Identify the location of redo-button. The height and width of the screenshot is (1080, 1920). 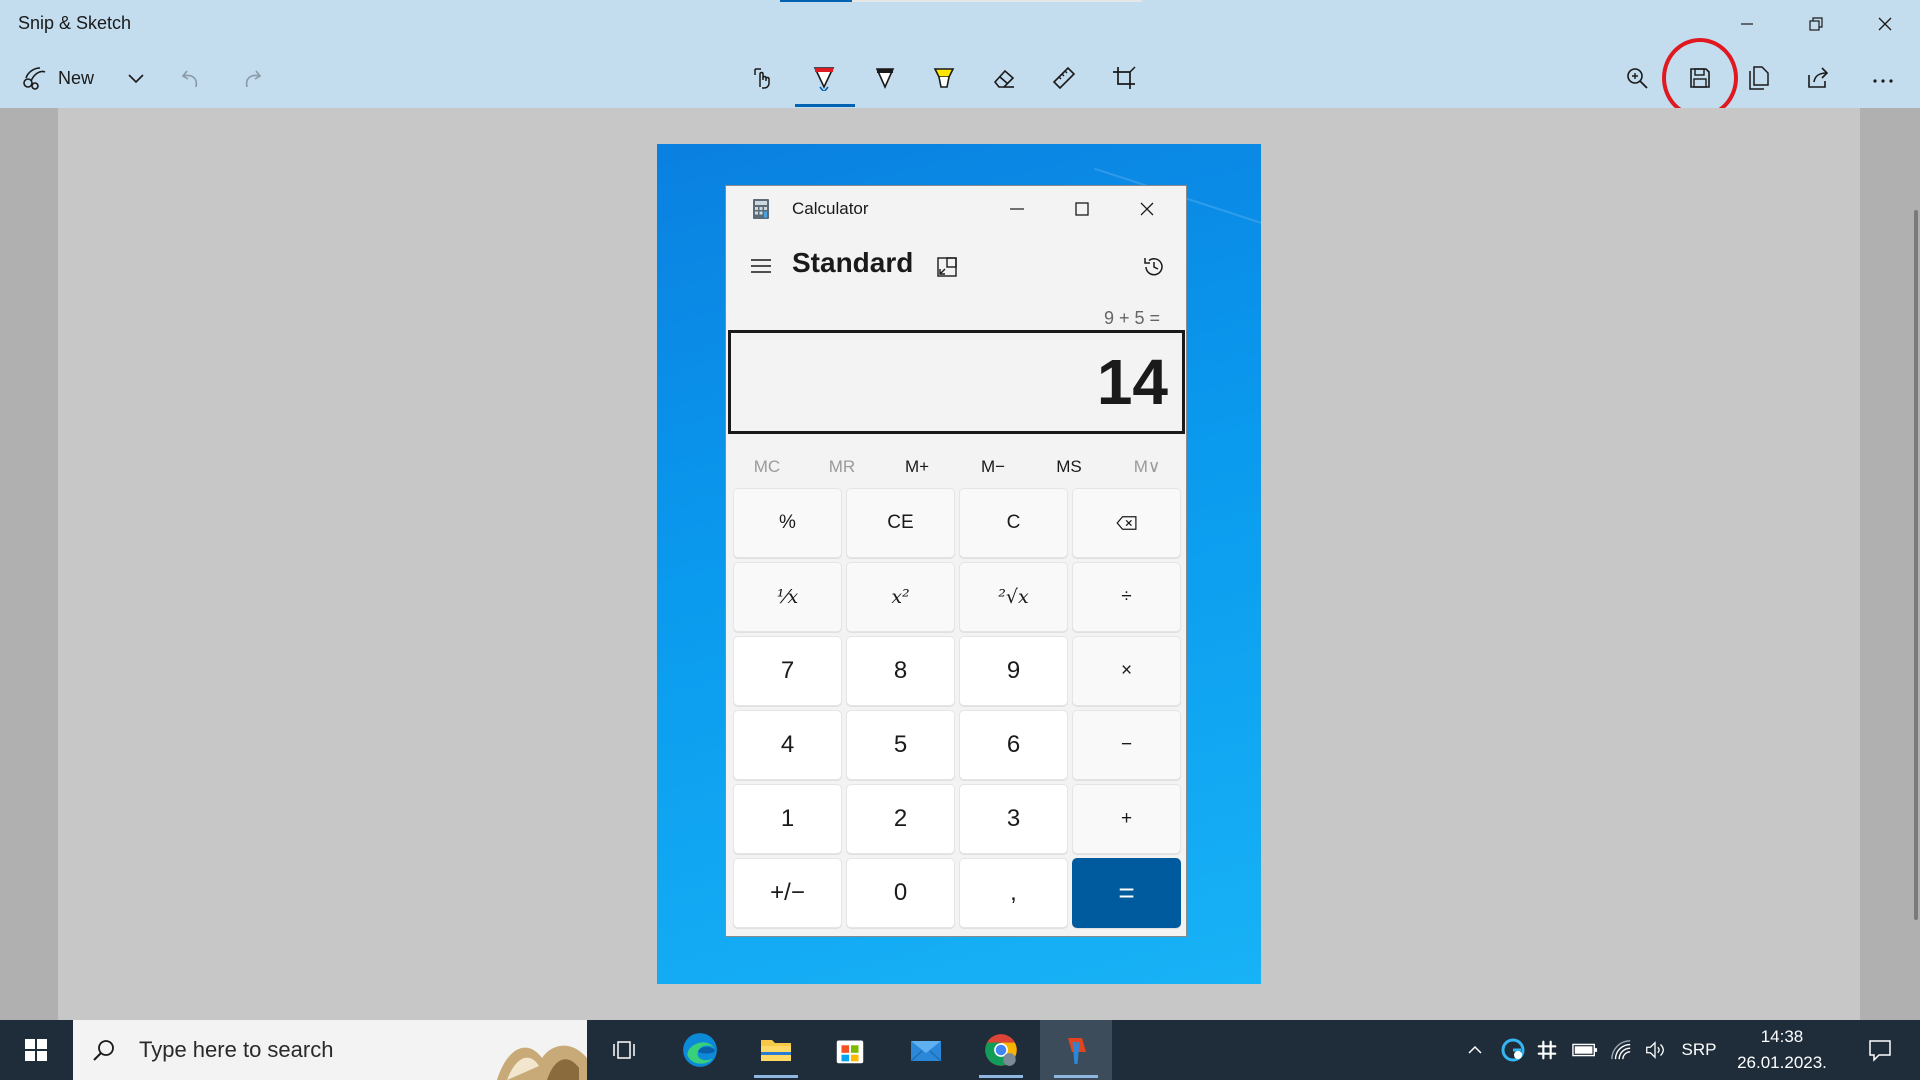
(252, 78).